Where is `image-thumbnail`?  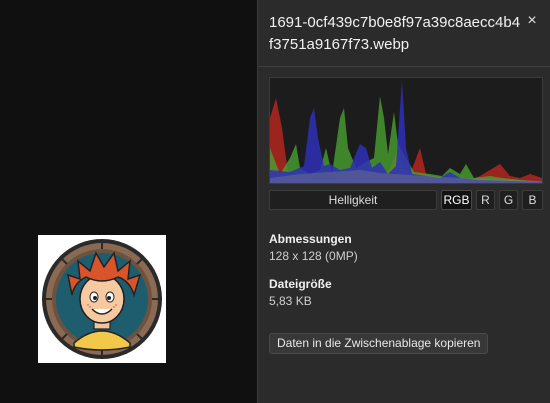 image-thumbnail is located at coordinates (102, 299).